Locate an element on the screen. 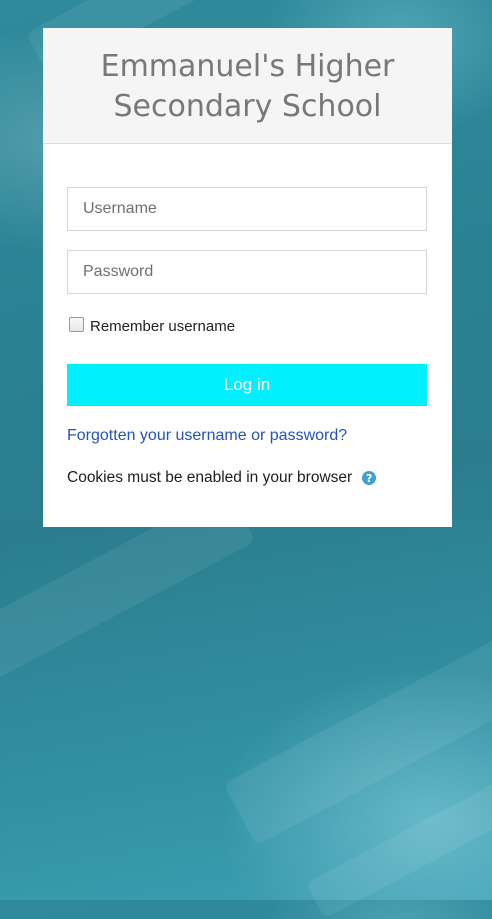 The width and height of the screenshot is (492, 919). remember-username-row: Remember username is located at coordinates (247, 326).